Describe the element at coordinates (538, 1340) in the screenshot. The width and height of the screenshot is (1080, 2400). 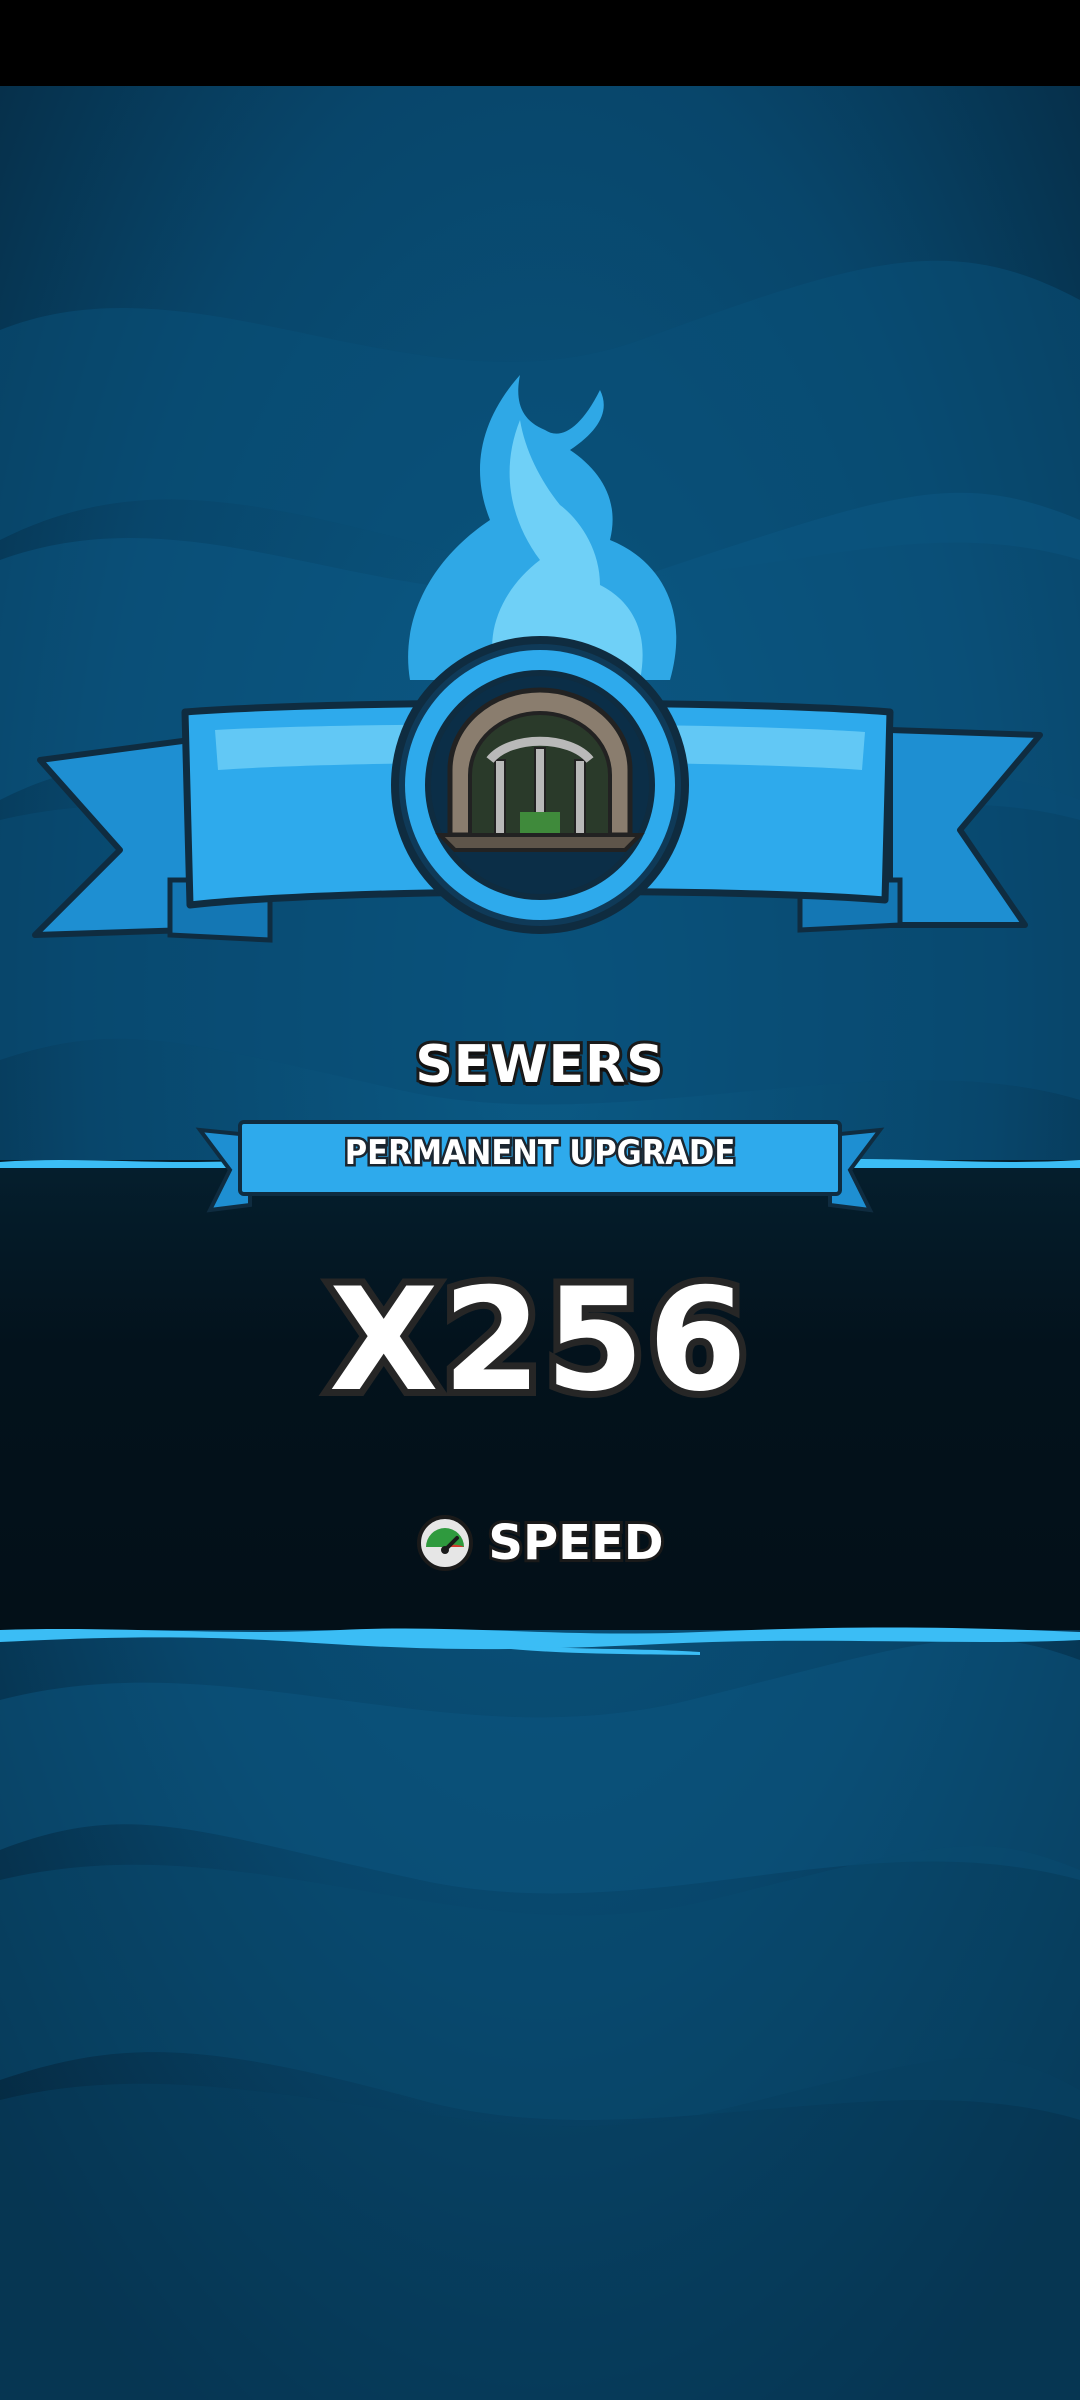
I see `multiplier-value: X256` at that location.